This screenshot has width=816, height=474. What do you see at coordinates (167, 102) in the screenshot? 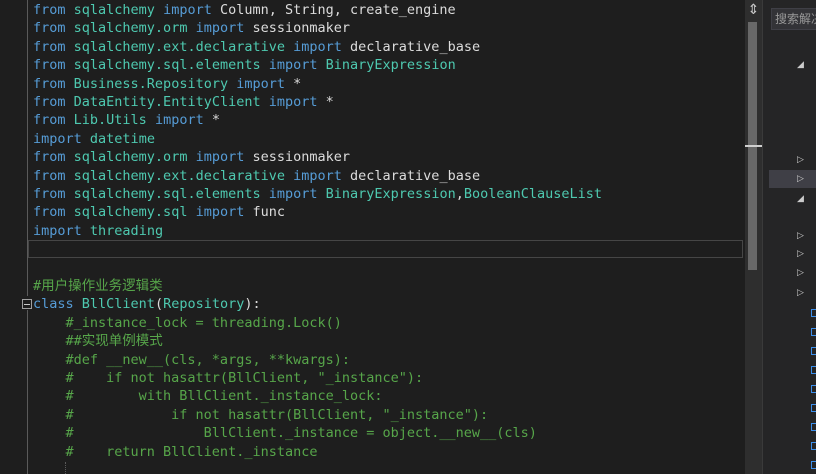
I see `identifier-token: DataEntity.EntityClient` at bounding box center [167, 102].